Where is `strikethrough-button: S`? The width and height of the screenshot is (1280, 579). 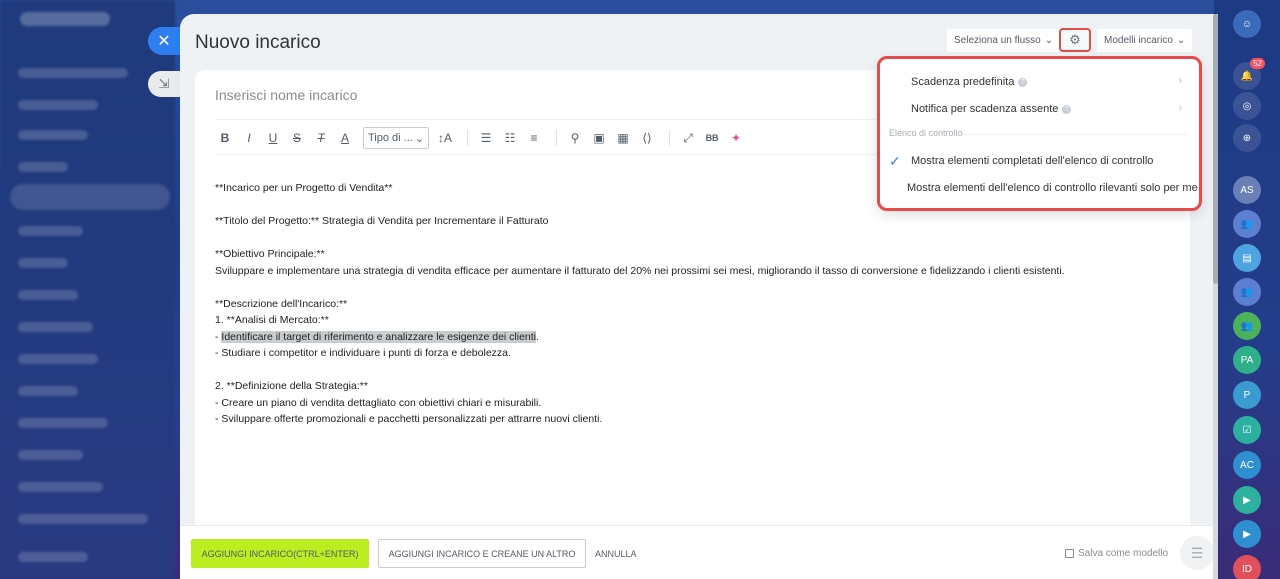
strikethrough-button: S is located at coordinates (297, 138).